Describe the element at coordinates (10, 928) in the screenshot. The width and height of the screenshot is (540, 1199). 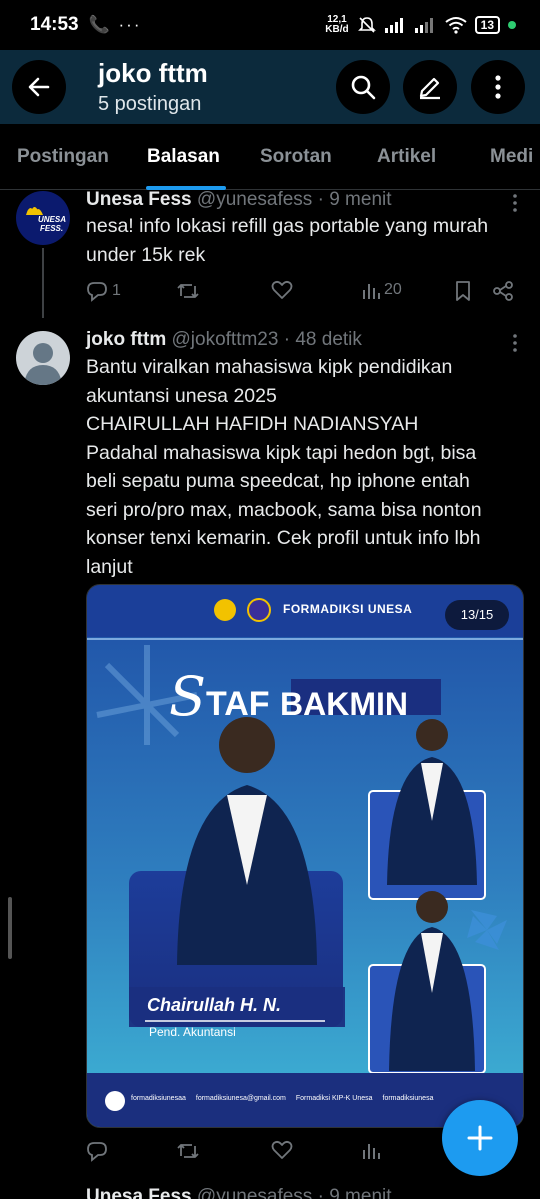
I see `scrollbar` at that location.